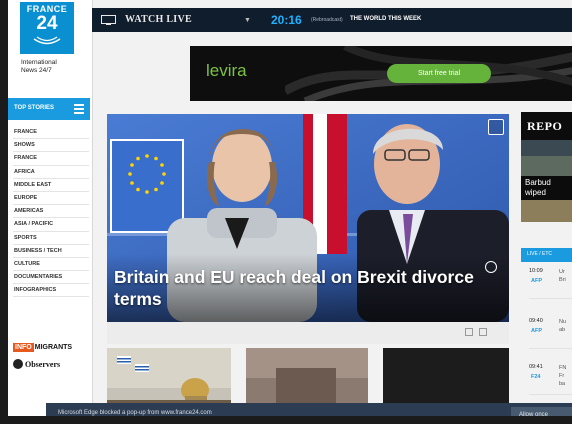 Image resolution: width=572 pixels, height=424 pixels. I want to click on live-feed-tab: LIVE / ETC, so click(546, 255).